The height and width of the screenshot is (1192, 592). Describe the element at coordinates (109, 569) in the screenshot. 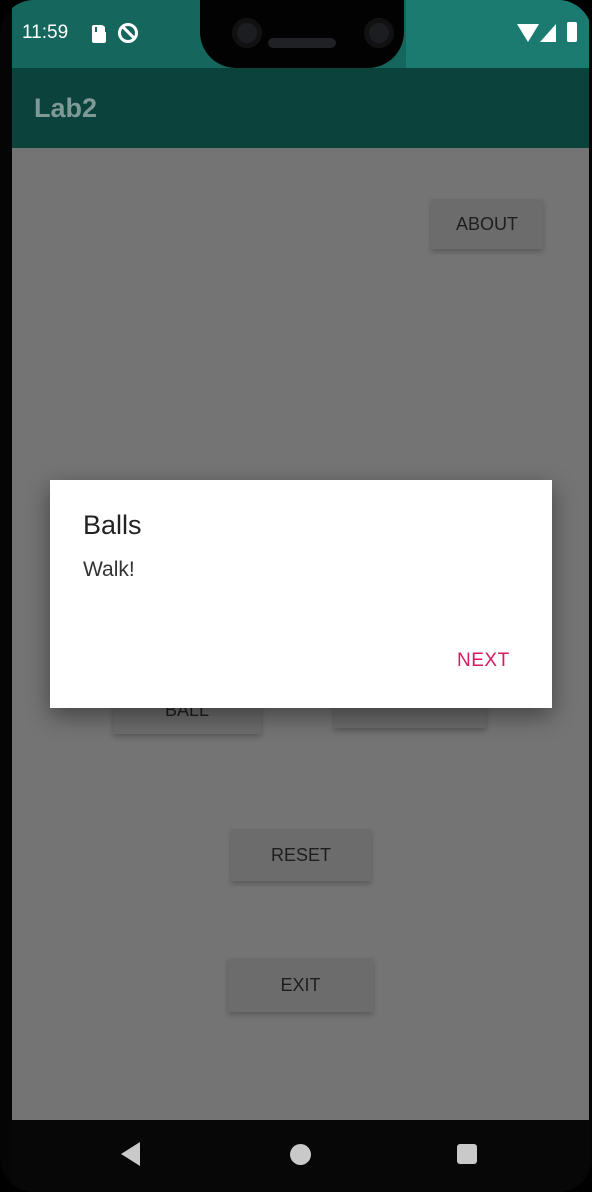

I see `dialog-message: Walk!` at that location.